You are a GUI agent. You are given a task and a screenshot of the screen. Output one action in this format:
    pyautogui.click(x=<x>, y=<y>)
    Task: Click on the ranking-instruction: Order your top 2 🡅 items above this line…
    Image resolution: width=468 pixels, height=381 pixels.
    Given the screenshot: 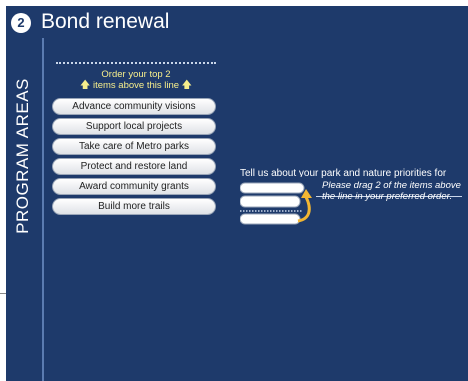 What is the action you would take?
    pyautogui.click(x=136, y=80)
    